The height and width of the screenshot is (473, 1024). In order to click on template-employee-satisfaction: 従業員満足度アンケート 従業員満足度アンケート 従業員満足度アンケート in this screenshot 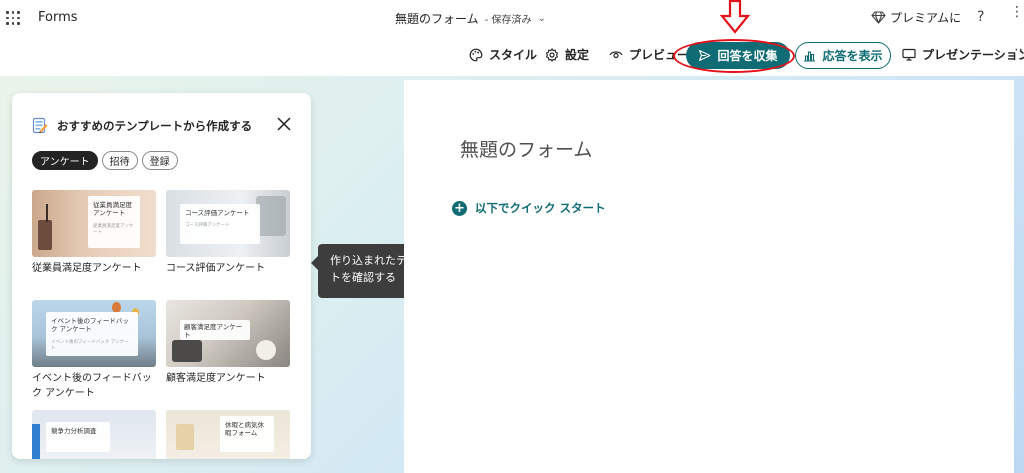, I will do `click(94, 233)`.